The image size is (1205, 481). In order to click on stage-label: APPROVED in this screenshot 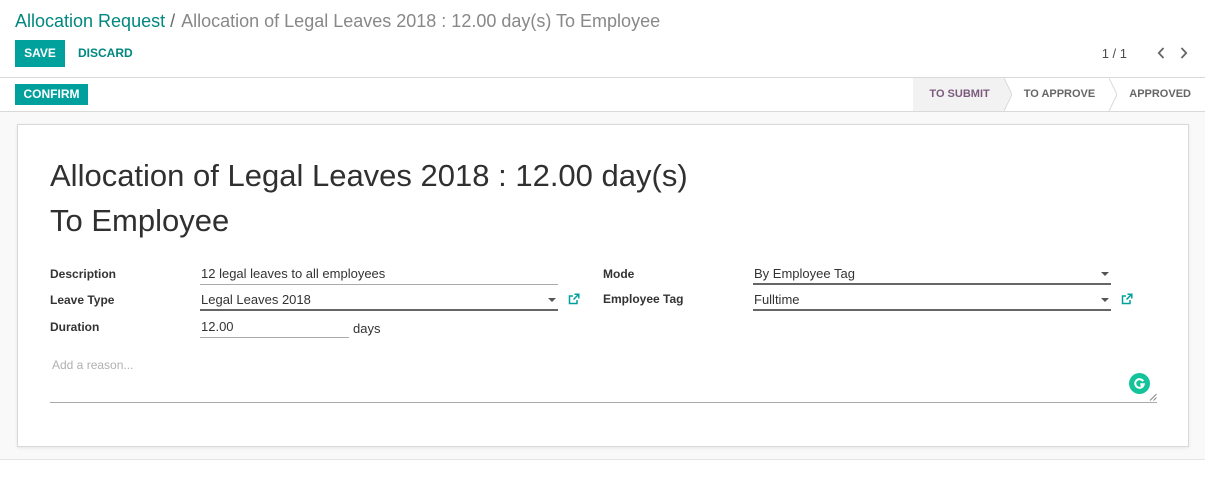, I will do `click(1160, 94)`.